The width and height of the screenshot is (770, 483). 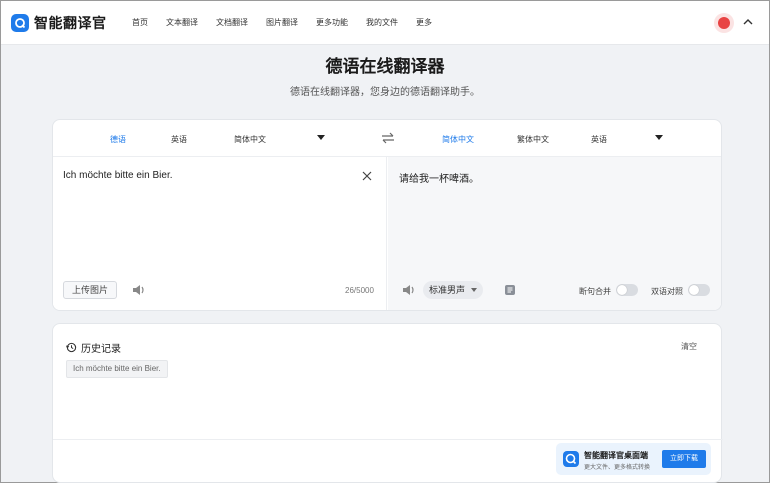 What do you see at coordinates (385, 66) in the screenshot?
I see `page-title: 德语在线翻译器` at bounding box center [385, 66].